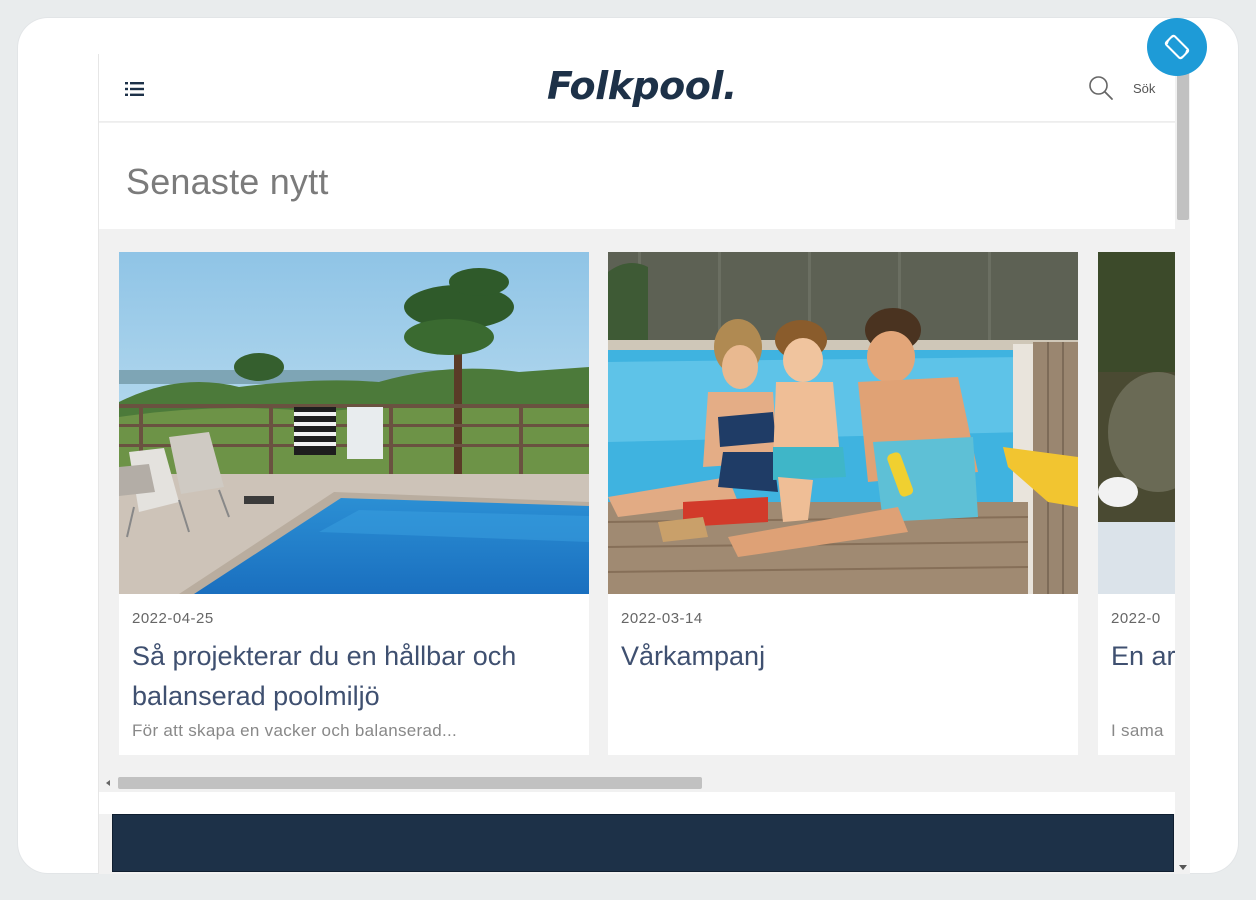  Describe the element at coordinates (1137, 730) in the screenshot. I see `article-excerpt: I sama` at that location.